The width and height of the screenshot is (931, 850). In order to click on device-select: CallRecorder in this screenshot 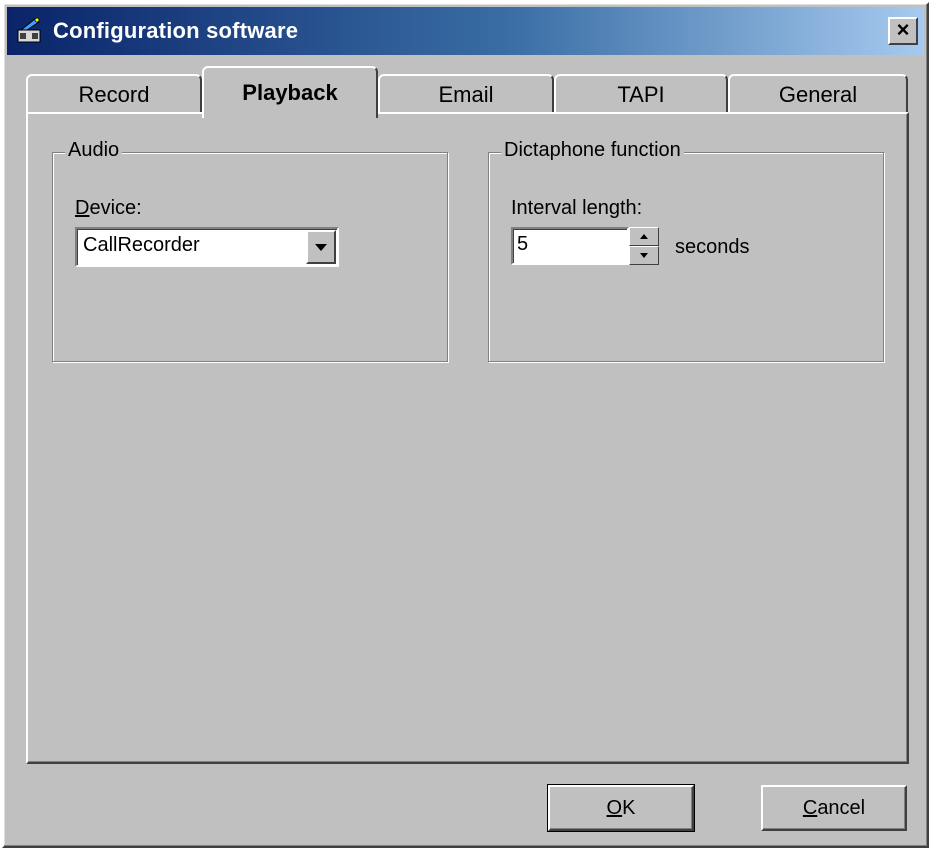, I will do `click(207, 247)`.